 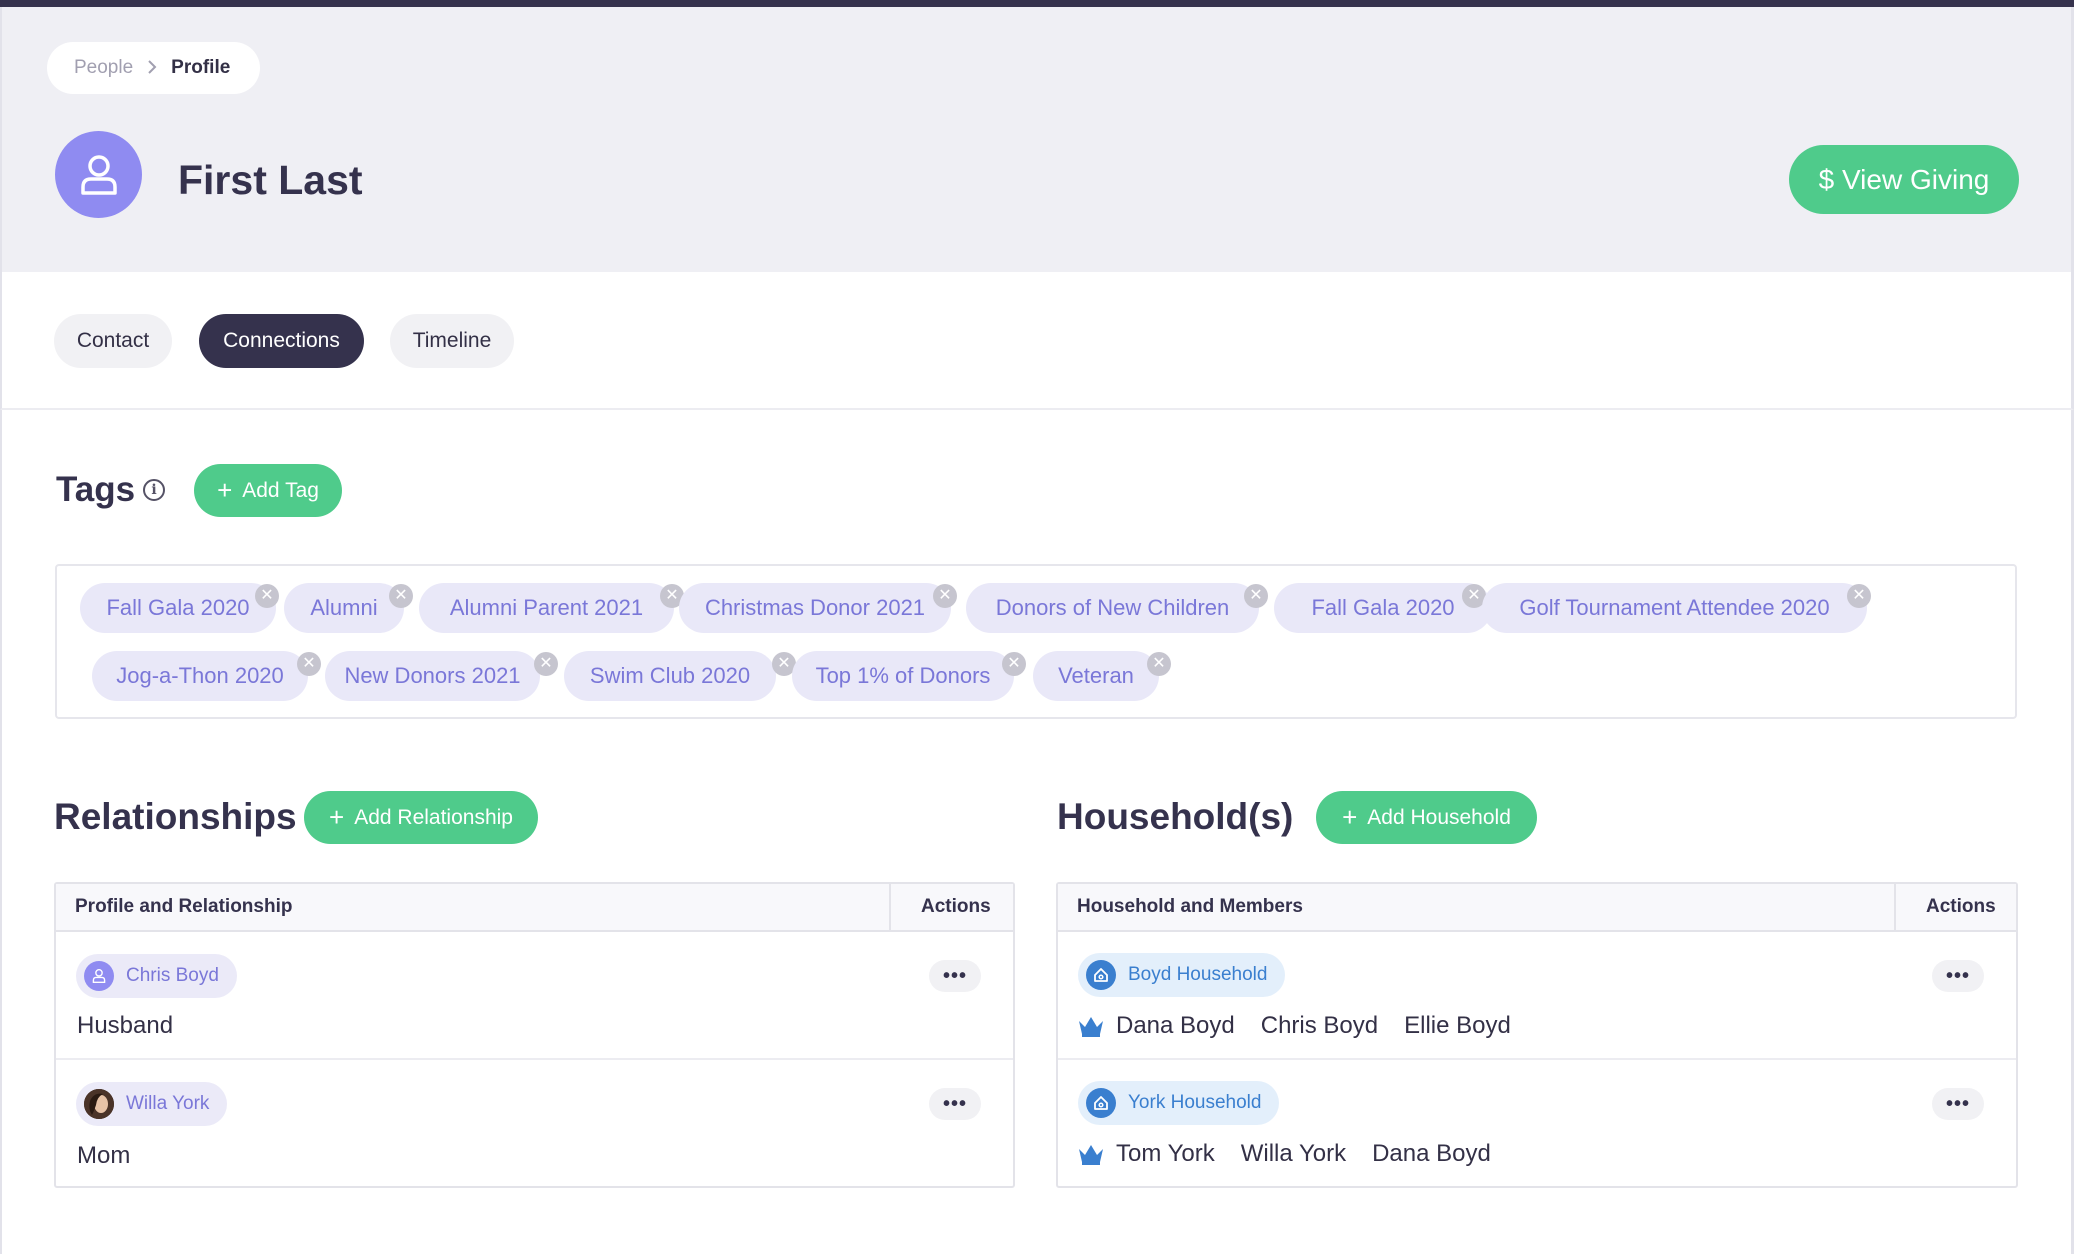 I want to click on relationship-type: Husband, so click(x=125, y=1025).